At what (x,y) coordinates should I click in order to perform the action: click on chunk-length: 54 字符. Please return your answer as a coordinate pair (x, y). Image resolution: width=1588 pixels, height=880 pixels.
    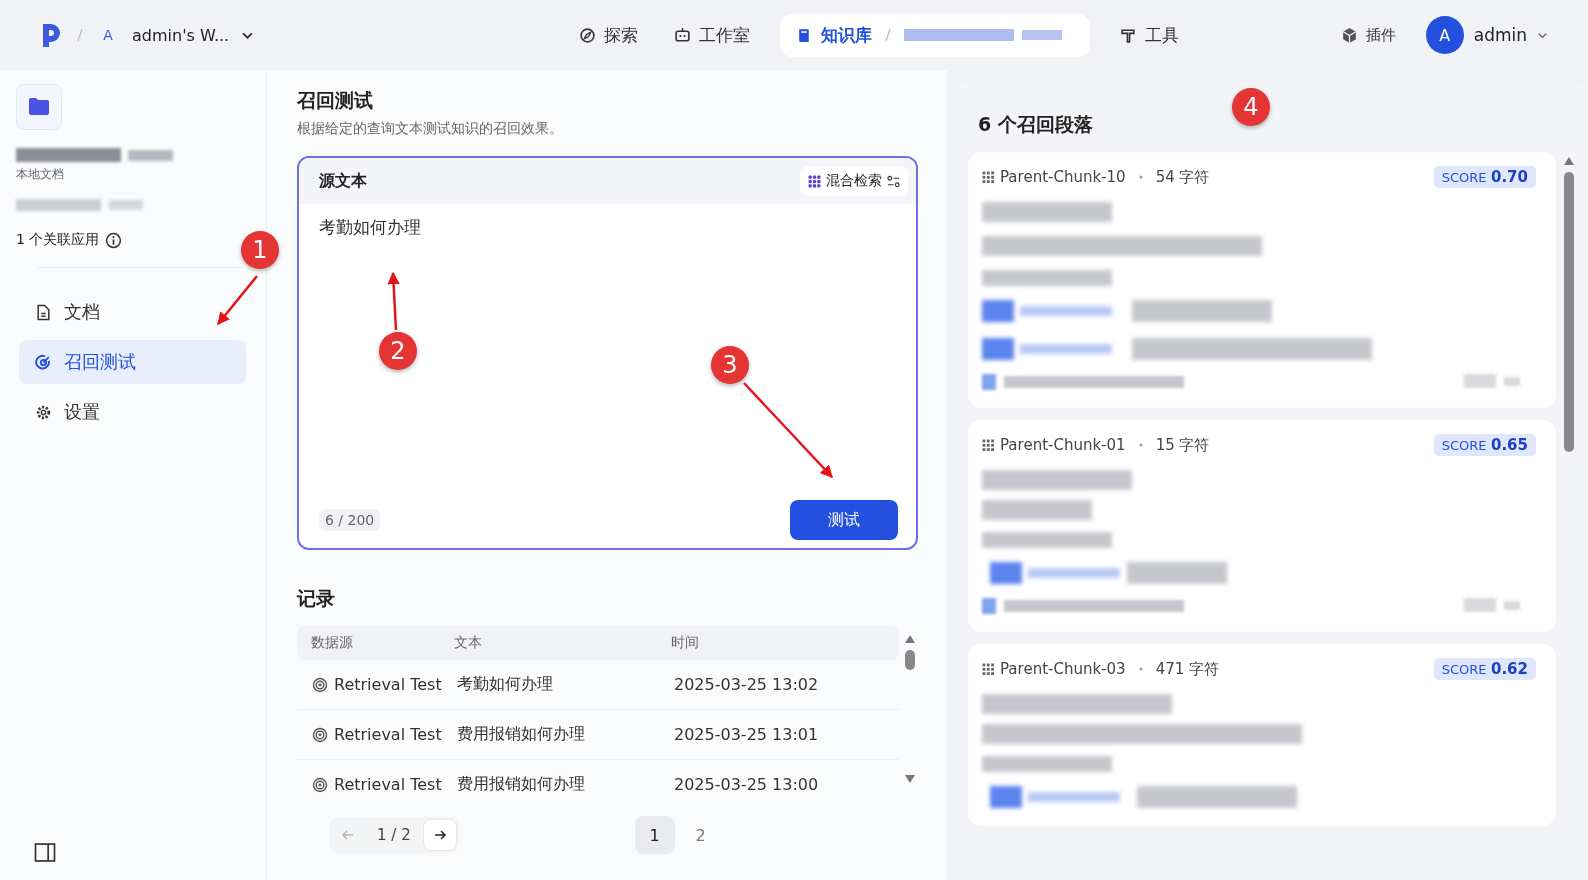
    Looking at the image, I should click on (1182, 177).